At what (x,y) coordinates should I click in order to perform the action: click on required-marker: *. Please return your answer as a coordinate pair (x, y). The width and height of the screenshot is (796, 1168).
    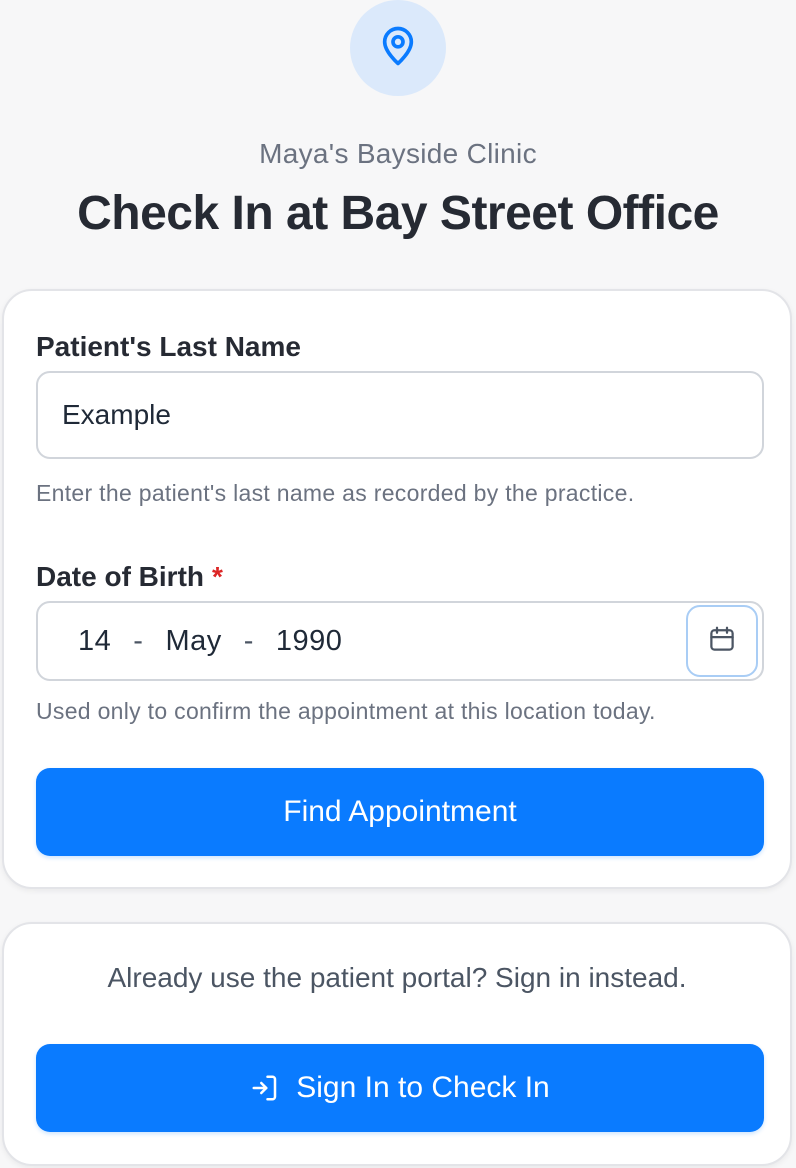
    Looking at the image, I should click on (217, 576).